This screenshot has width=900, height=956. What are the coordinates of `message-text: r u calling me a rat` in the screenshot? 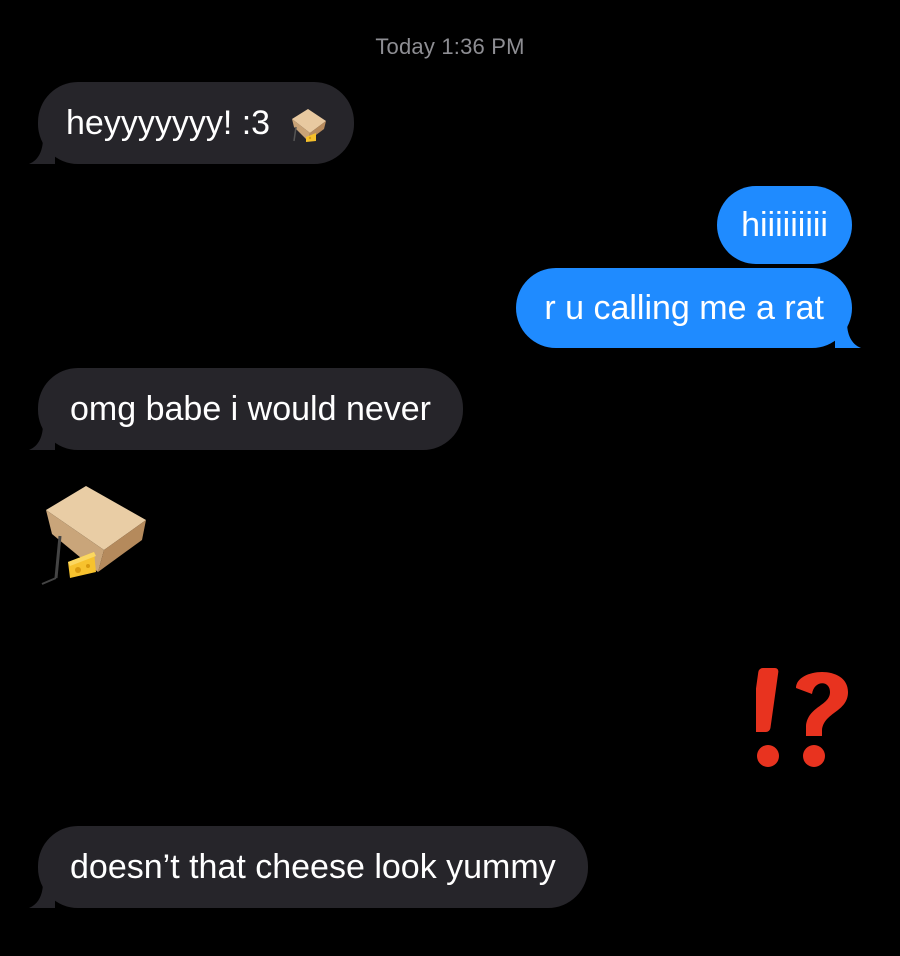 It's located at (684, 308).